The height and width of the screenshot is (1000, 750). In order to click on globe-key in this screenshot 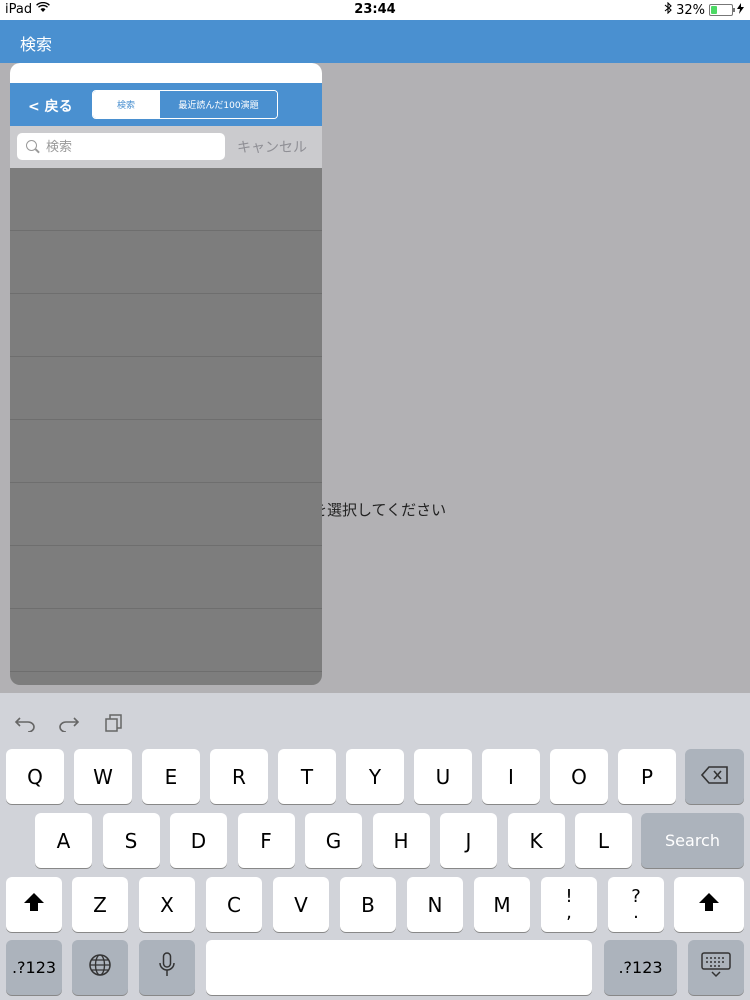, I will do `click(100, 967)`.